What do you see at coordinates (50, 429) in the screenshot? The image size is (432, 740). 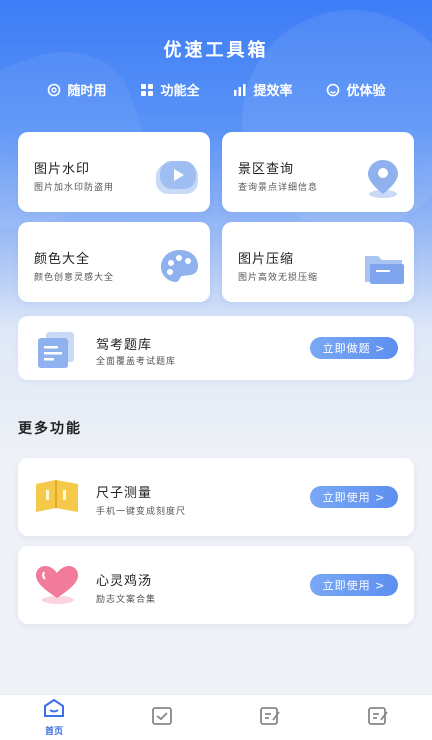 I see `section-title: 更多功能` at bounding box center [50, 429].